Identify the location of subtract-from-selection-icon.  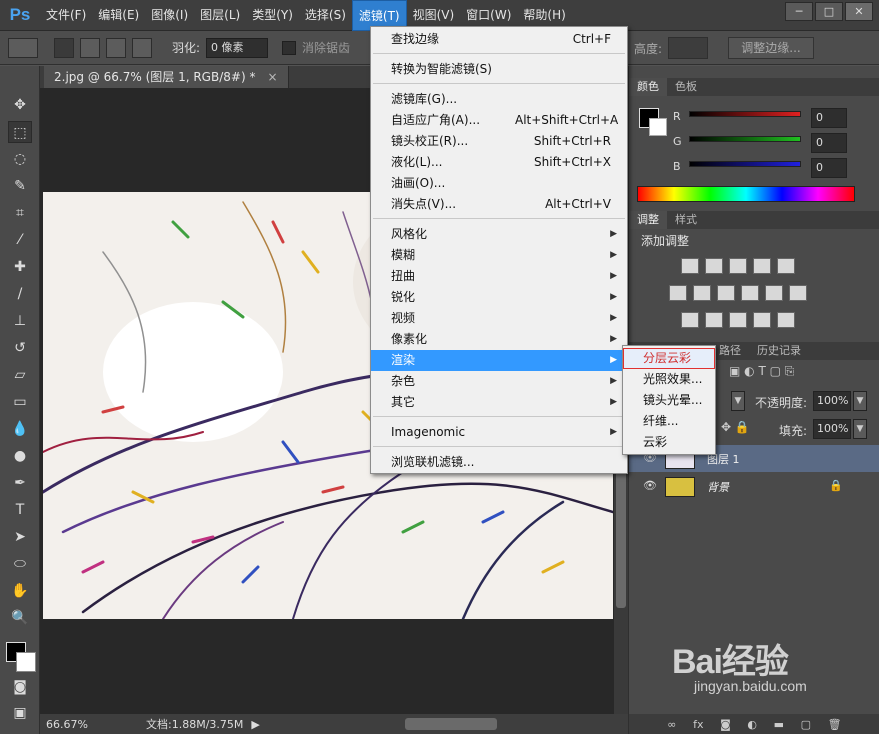
(116, 47).